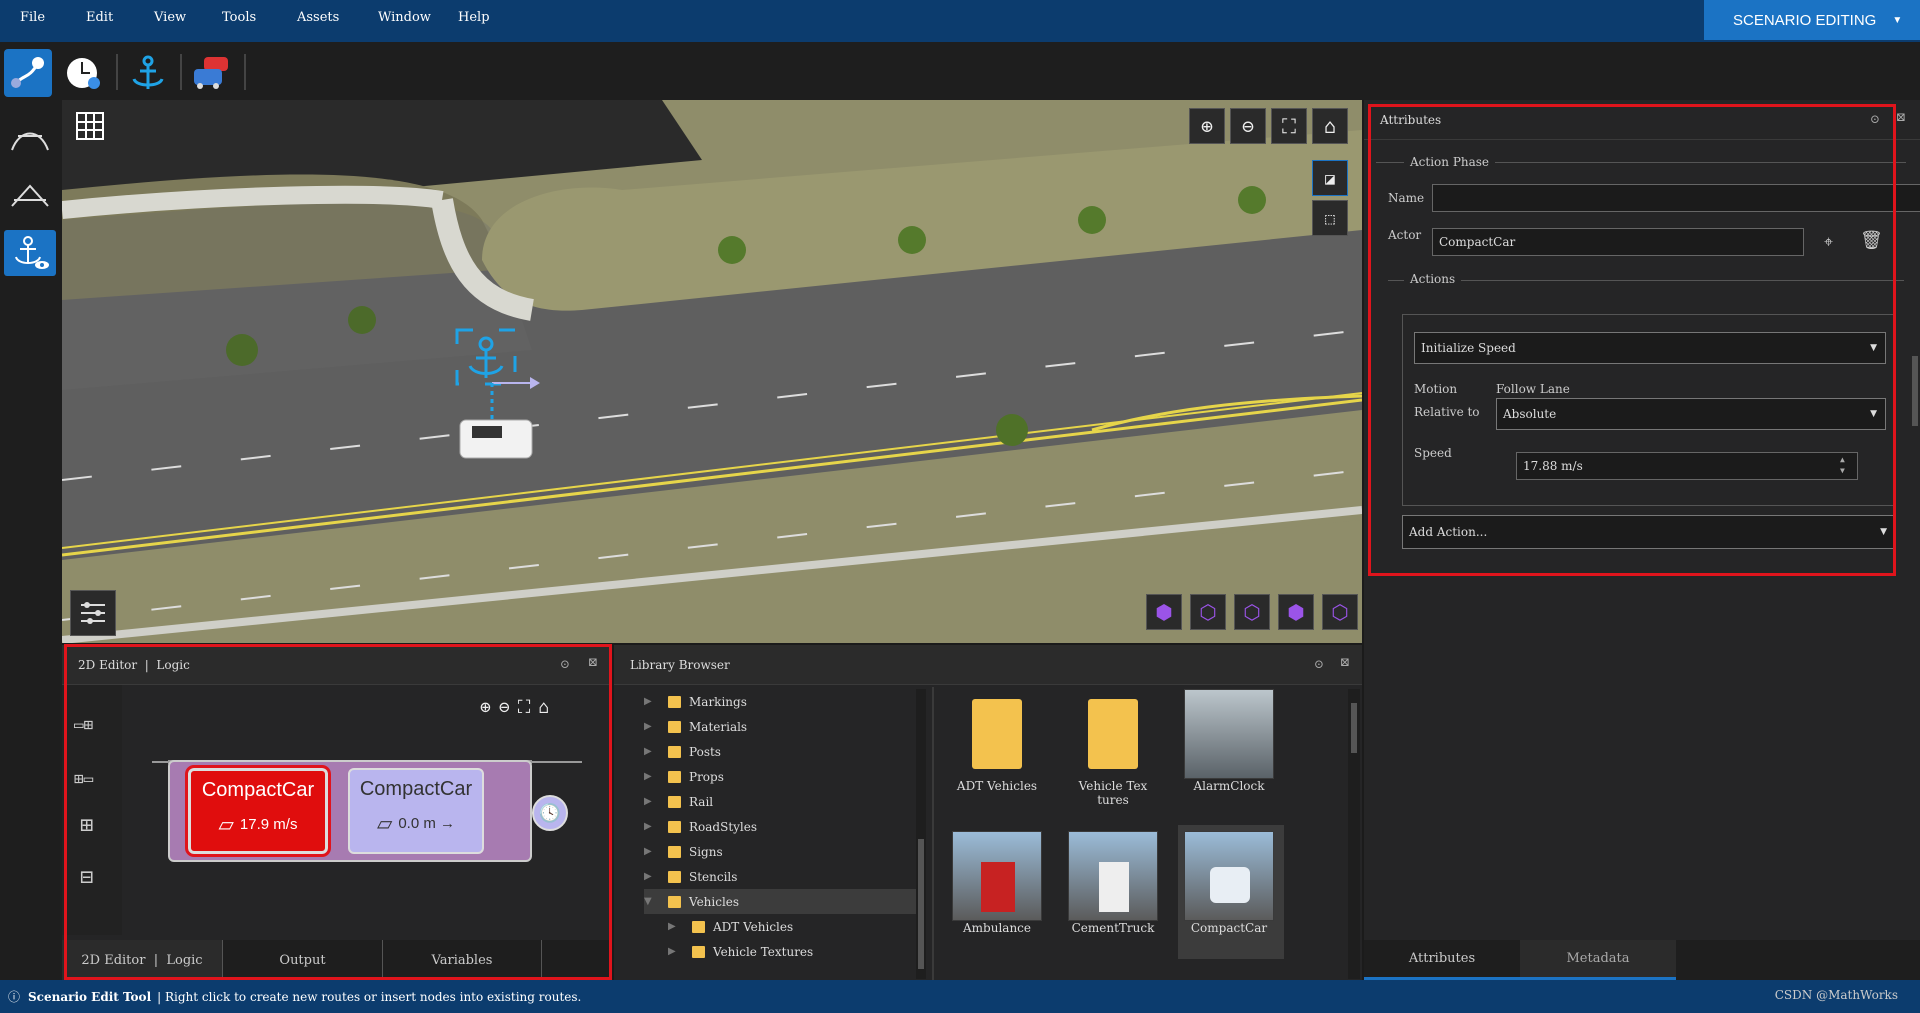 The height and width of the screenshot is (1013, 1920). Describe the element at coordinates (1229, 741) in the screenshot. I see `library-item-alarmclock: AlarmClock` at that location.